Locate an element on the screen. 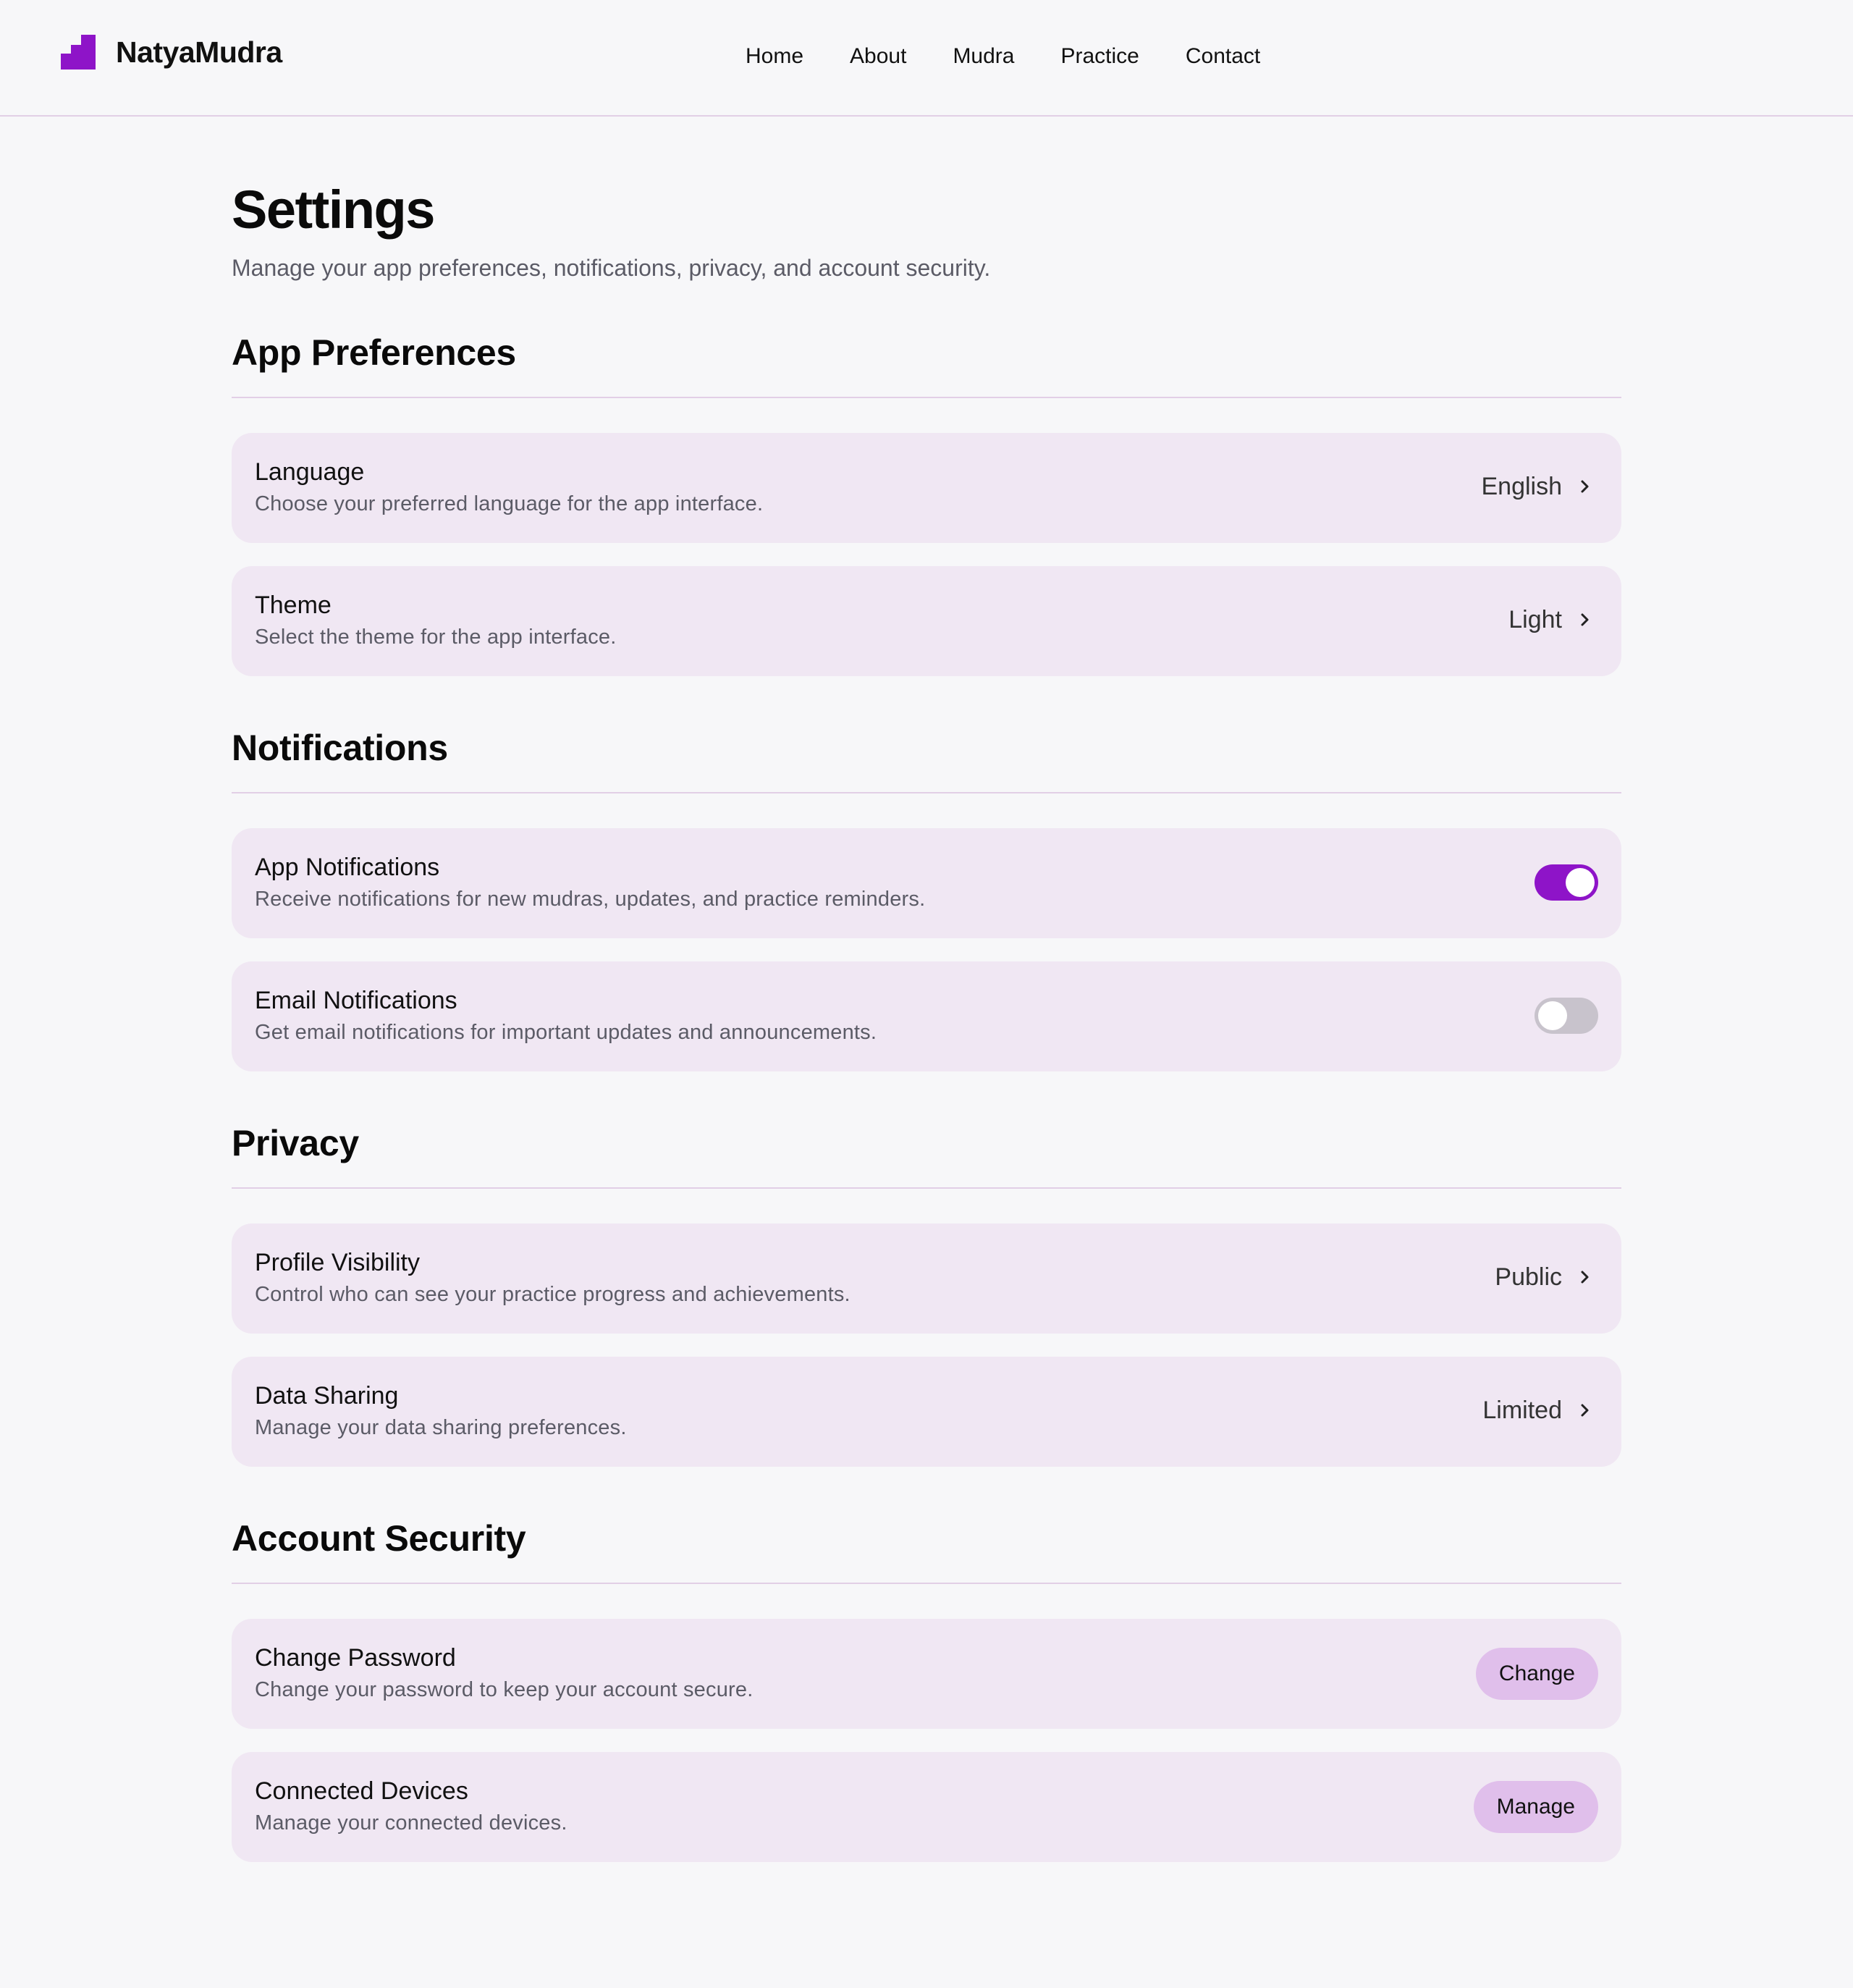  steps-logo-icon is located at coordinates (78, 52).